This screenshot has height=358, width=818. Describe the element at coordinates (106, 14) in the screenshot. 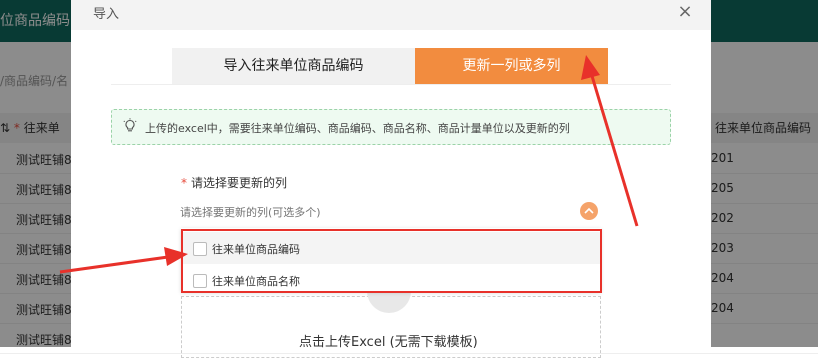

I see `dialog-title: 导入` at that location.